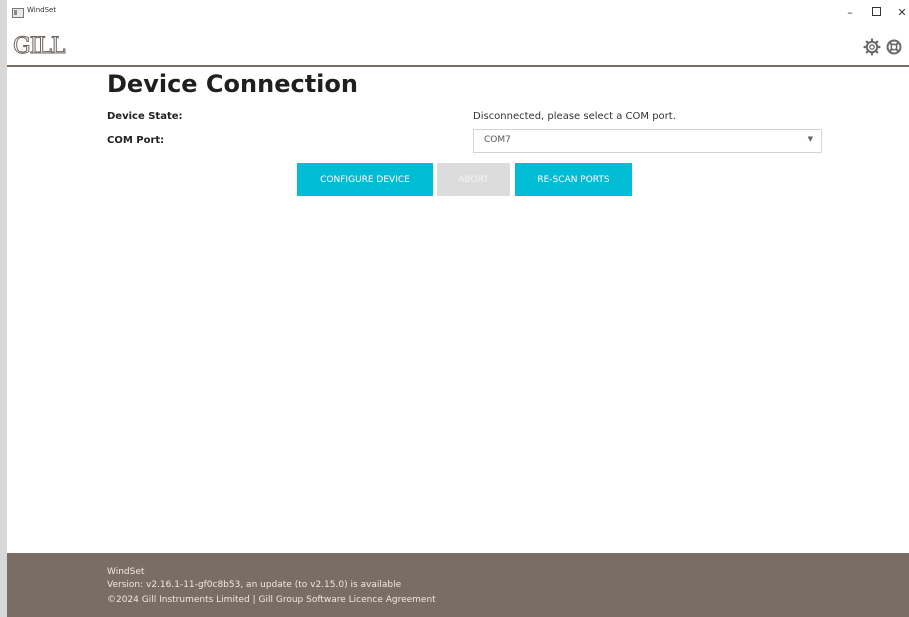  What do you see at coordinates (126, 572) in the screenshot?
I see `footer-app-name: WindSet` at bounding box center [126, 572].